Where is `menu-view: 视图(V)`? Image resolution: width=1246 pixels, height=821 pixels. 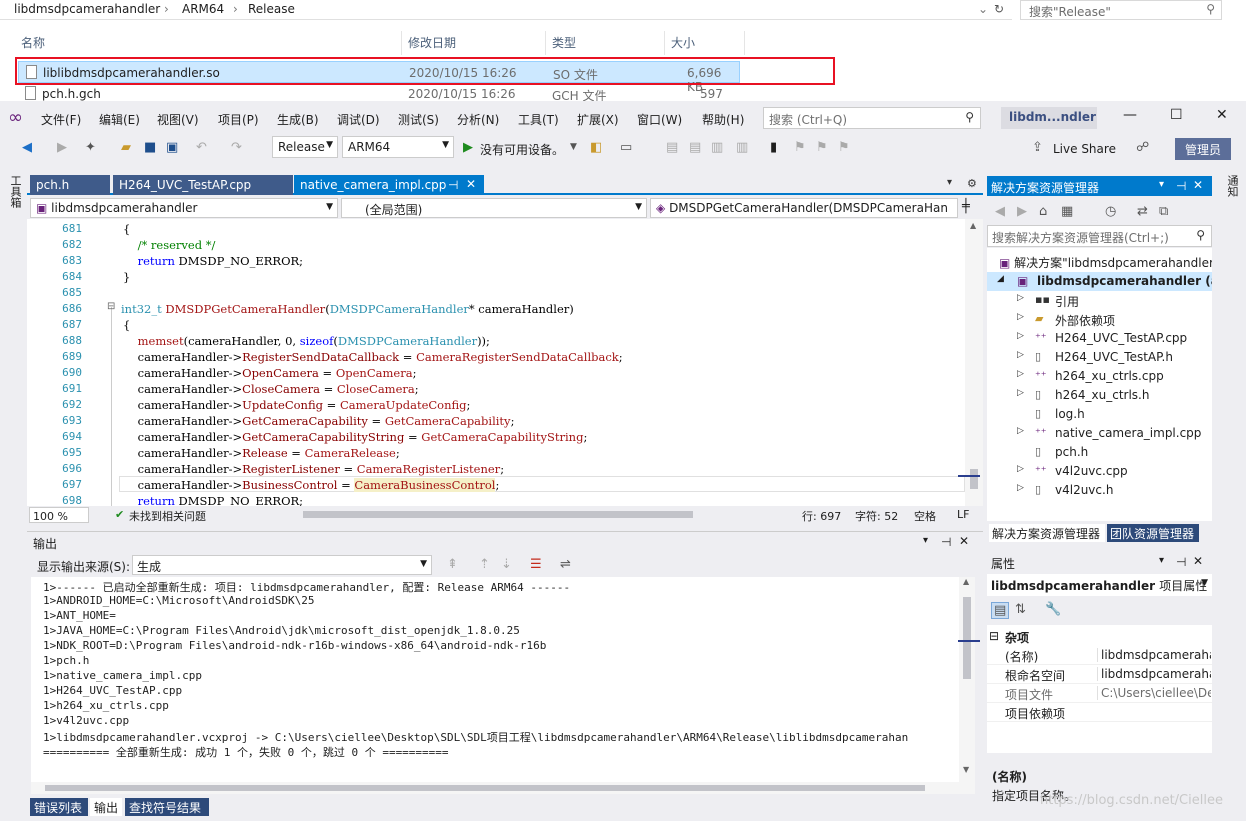 menu-view: 视图(V) is located at coordinates (178, 119).